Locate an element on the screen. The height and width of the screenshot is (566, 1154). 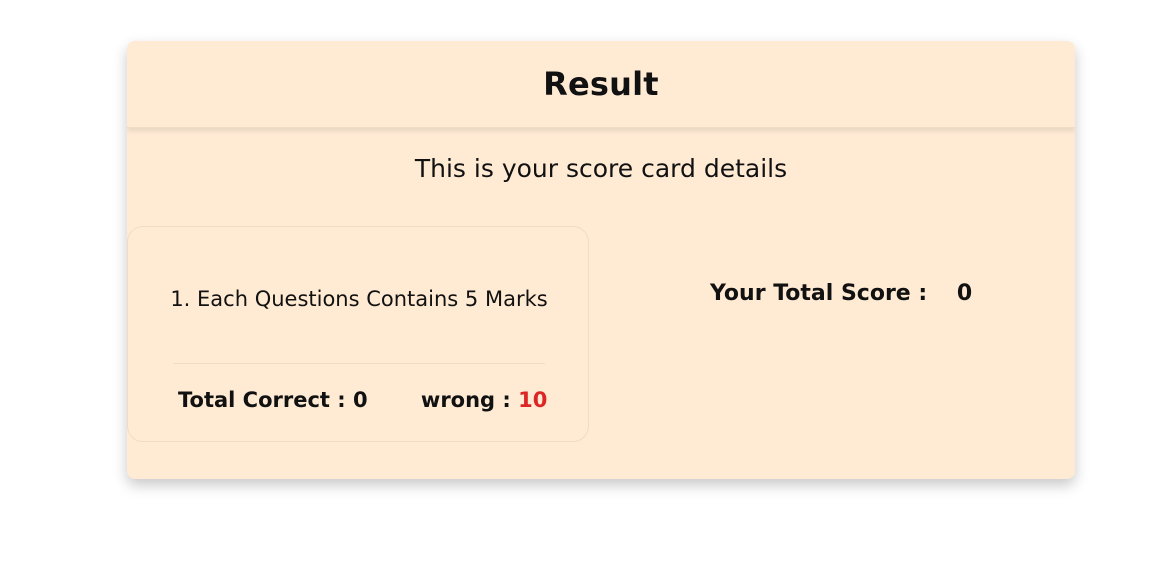
correct-value: 0 is located at coordinates (360, 400).